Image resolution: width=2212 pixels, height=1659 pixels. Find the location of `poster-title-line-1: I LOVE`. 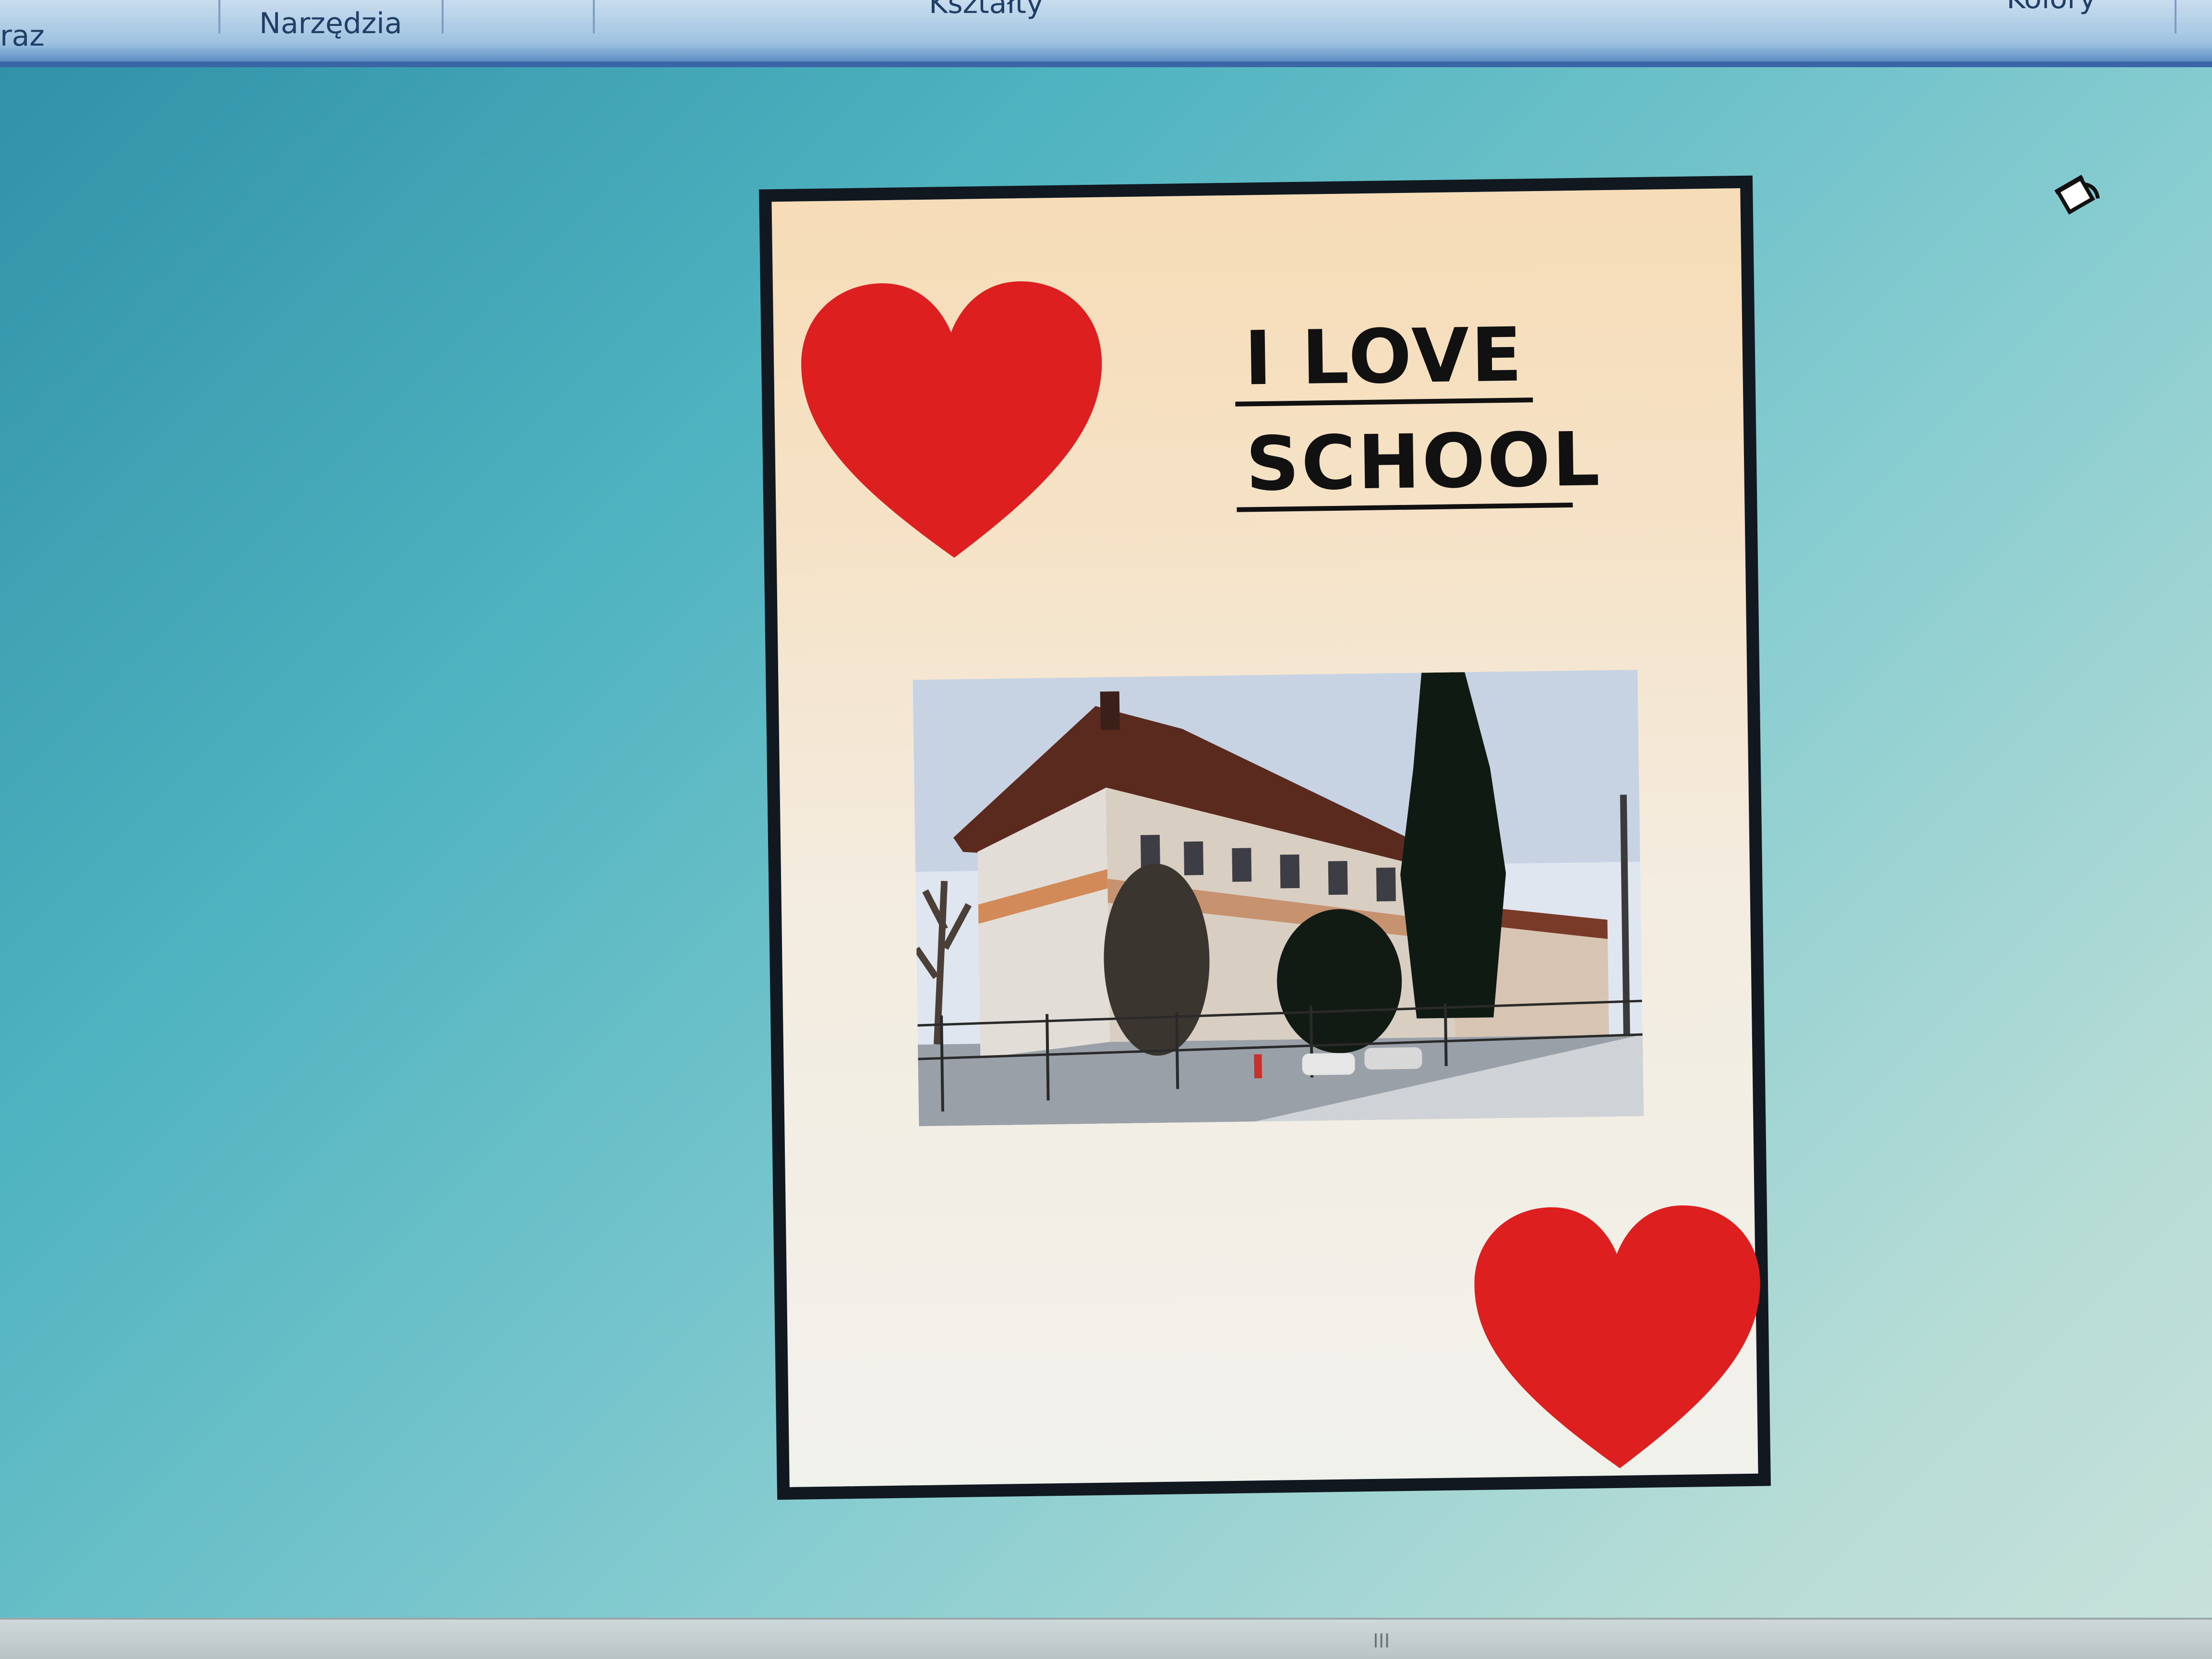

poster-title-line-1: I LOVE is located at coordinates (1384, 356).